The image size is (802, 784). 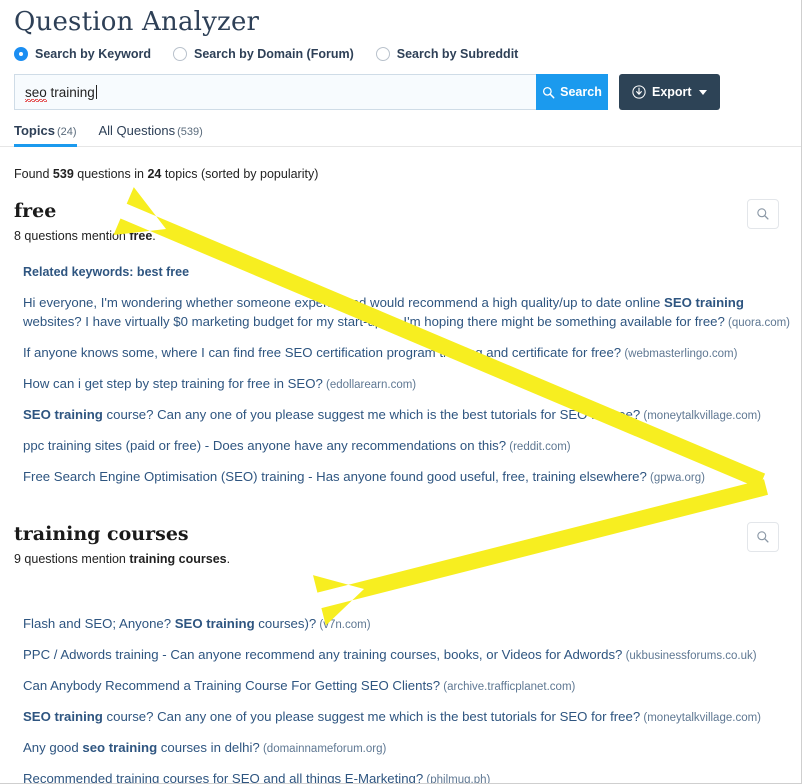 What do you see at coordinates (508, 687) in the screenshot?
I see `question-source: (archive.trafficplanet.com)` at bounding box center [508, 687].